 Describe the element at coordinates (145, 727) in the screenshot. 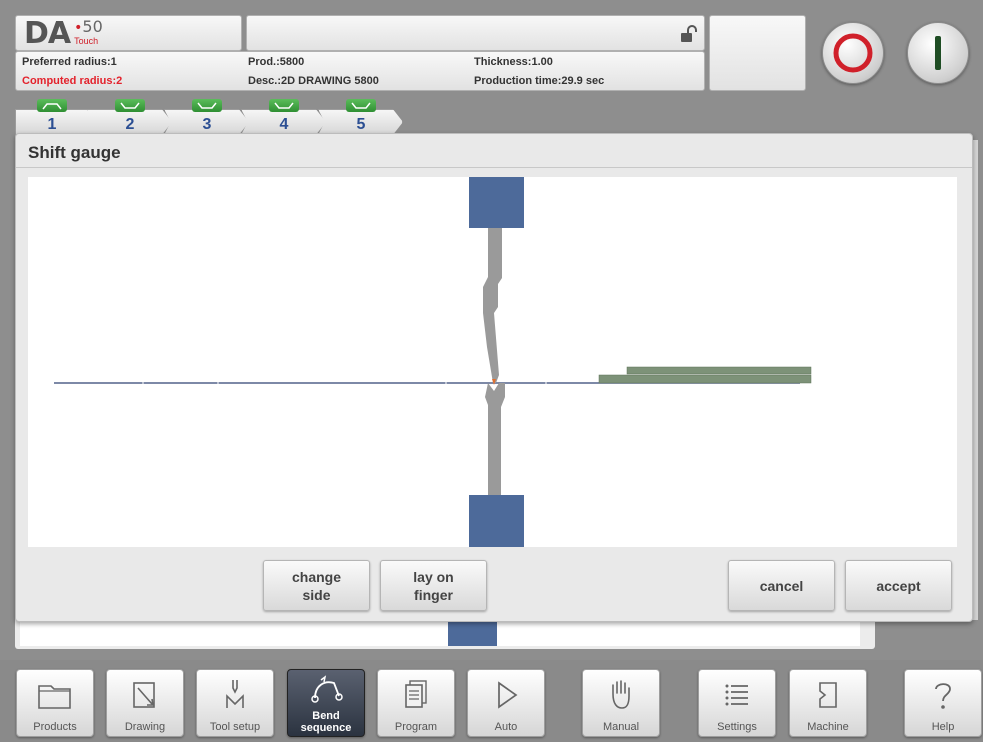

I see `nav-label: Drawing` at that location.